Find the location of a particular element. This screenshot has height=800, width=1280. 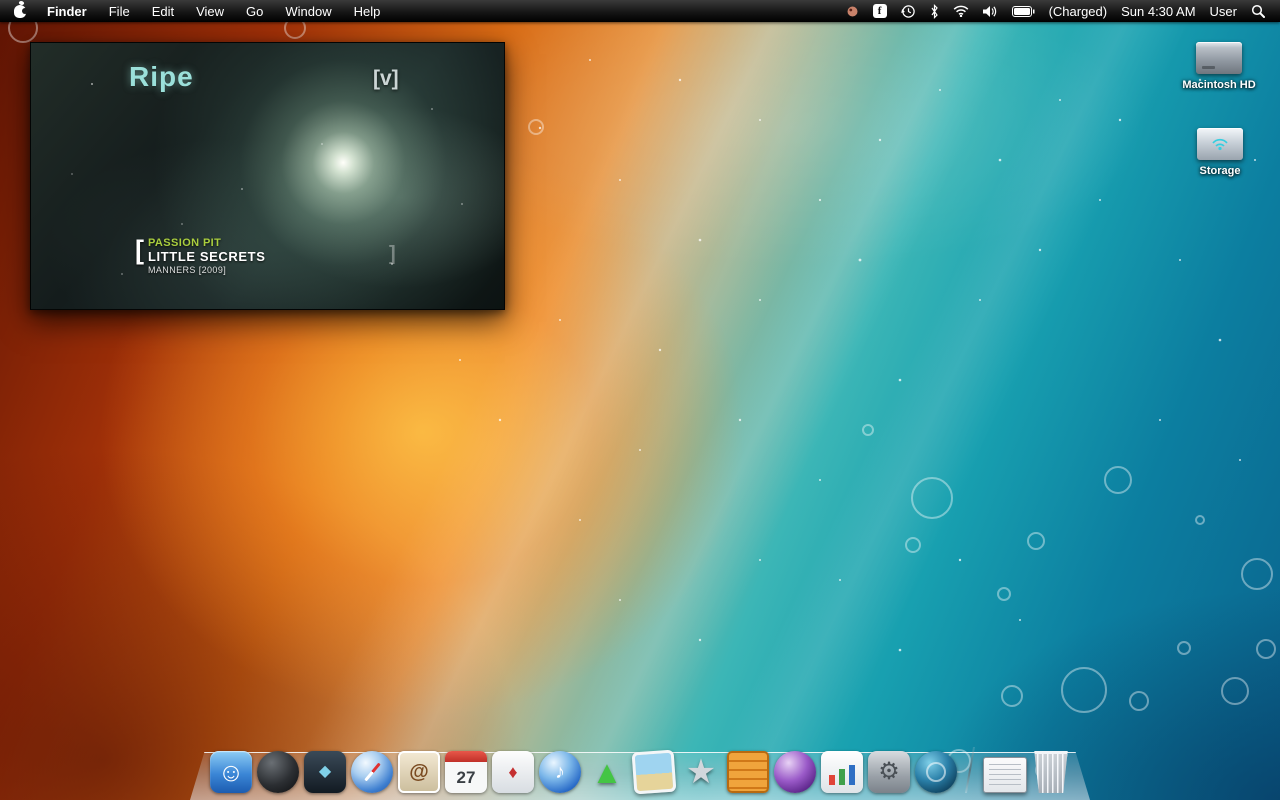

hard-drive-icon is located at coordinates (1219, 58).